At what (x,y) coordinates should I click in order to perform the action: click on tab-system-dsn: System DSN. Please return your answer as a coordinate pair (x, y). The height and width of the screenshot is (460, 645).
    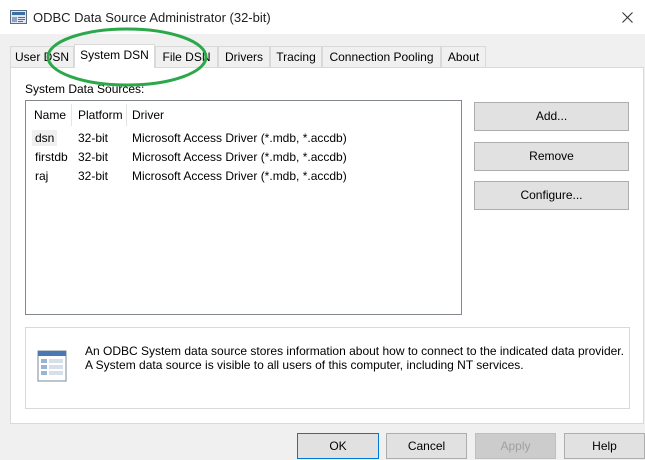
    Looking at the image, I should click on (114, 56).